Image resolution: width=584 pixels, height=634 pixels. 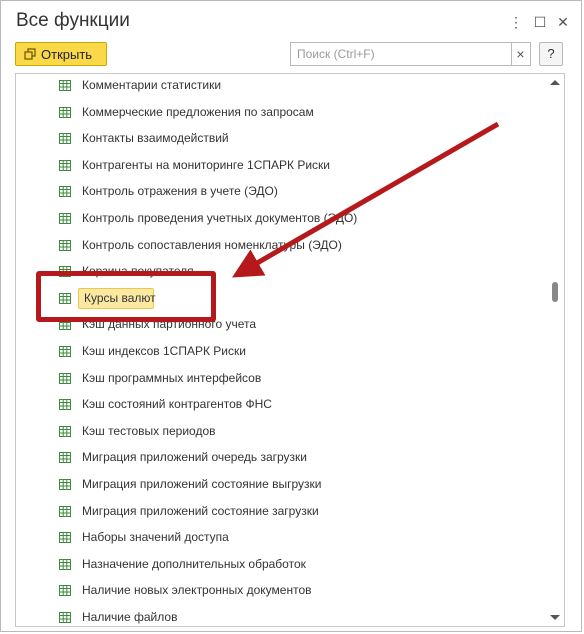 I want to click on annotation-arrow, so click(x=366, y=199).